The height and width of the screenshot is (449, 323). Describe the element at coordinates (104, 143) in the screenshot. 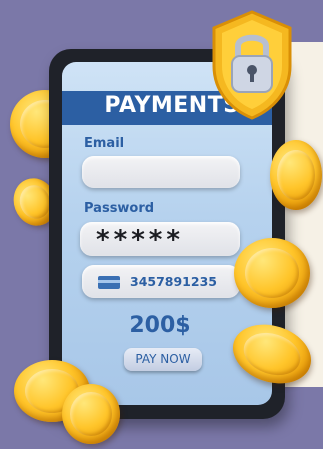

I see `email-label: Email` at that location.